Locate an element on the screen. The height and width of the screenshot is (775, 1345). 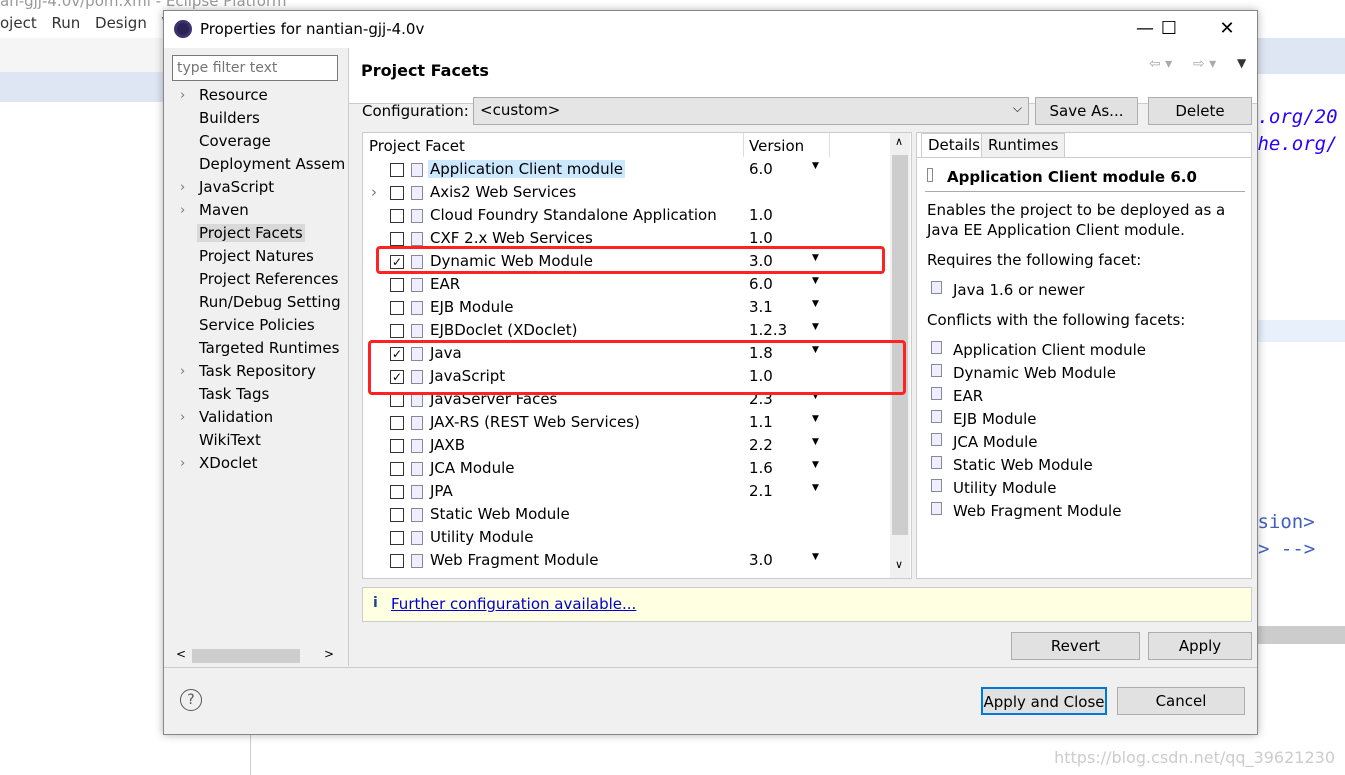
column-header-version: Version is located at coordinates (776, 146).